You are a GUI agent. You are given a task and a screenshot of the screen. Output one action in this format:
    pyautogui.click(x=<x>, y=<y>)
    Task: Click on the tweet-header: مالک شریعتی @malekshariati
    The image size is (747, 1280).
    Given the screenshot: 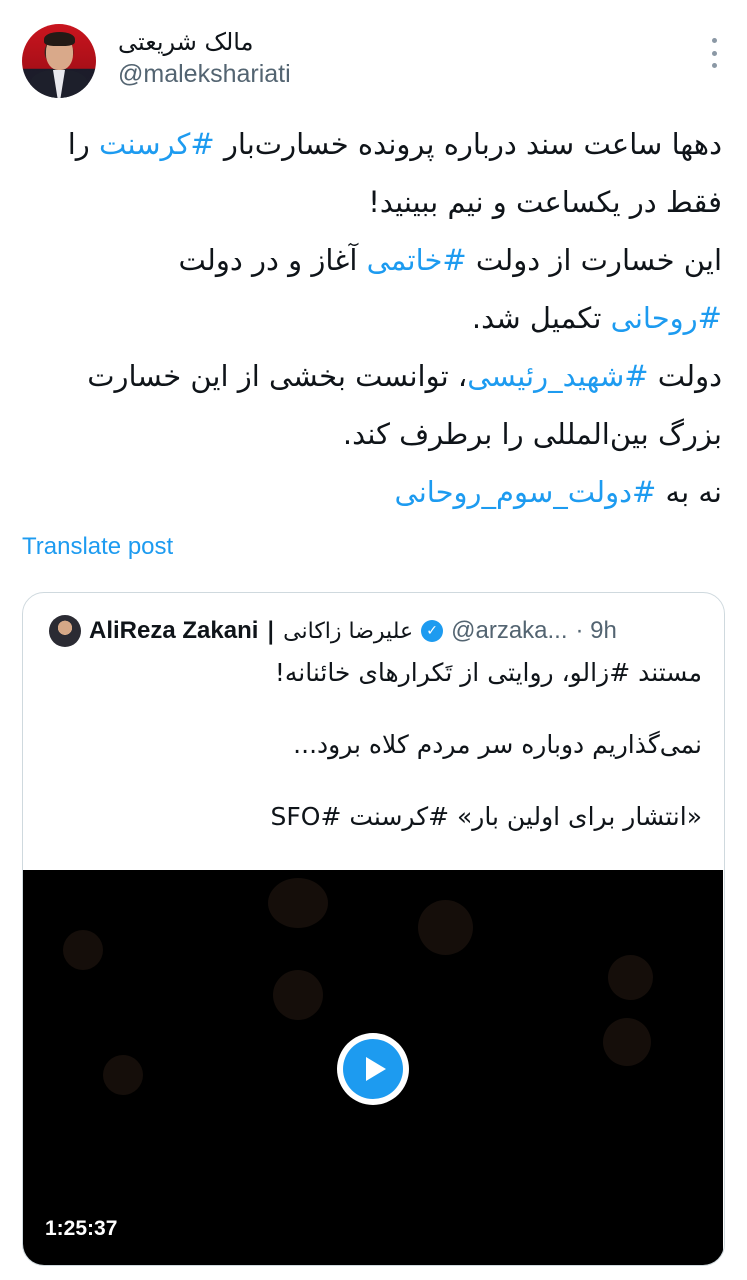 What is the action you would take?
    pyautogui.click(x=373, y=62)
    